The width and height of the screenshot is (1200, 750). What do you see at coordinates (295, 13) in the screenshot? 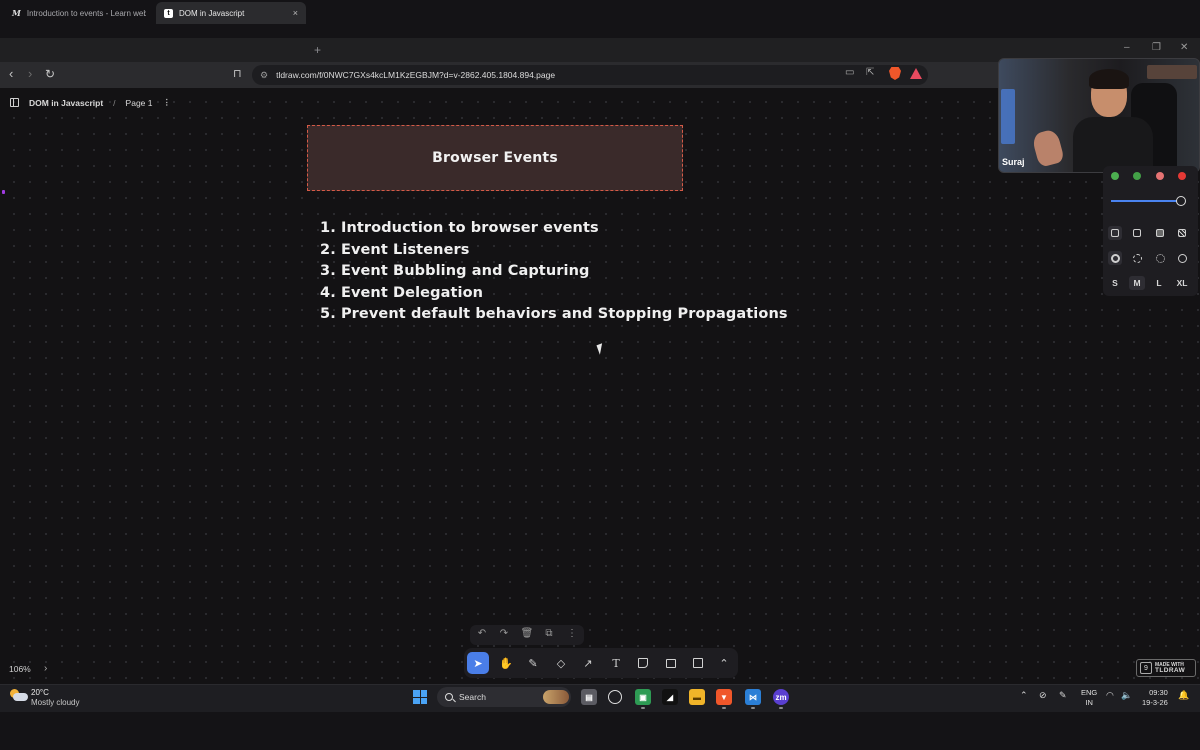
I see `close-tab-icon: ×` at bounding box center [295, 13].